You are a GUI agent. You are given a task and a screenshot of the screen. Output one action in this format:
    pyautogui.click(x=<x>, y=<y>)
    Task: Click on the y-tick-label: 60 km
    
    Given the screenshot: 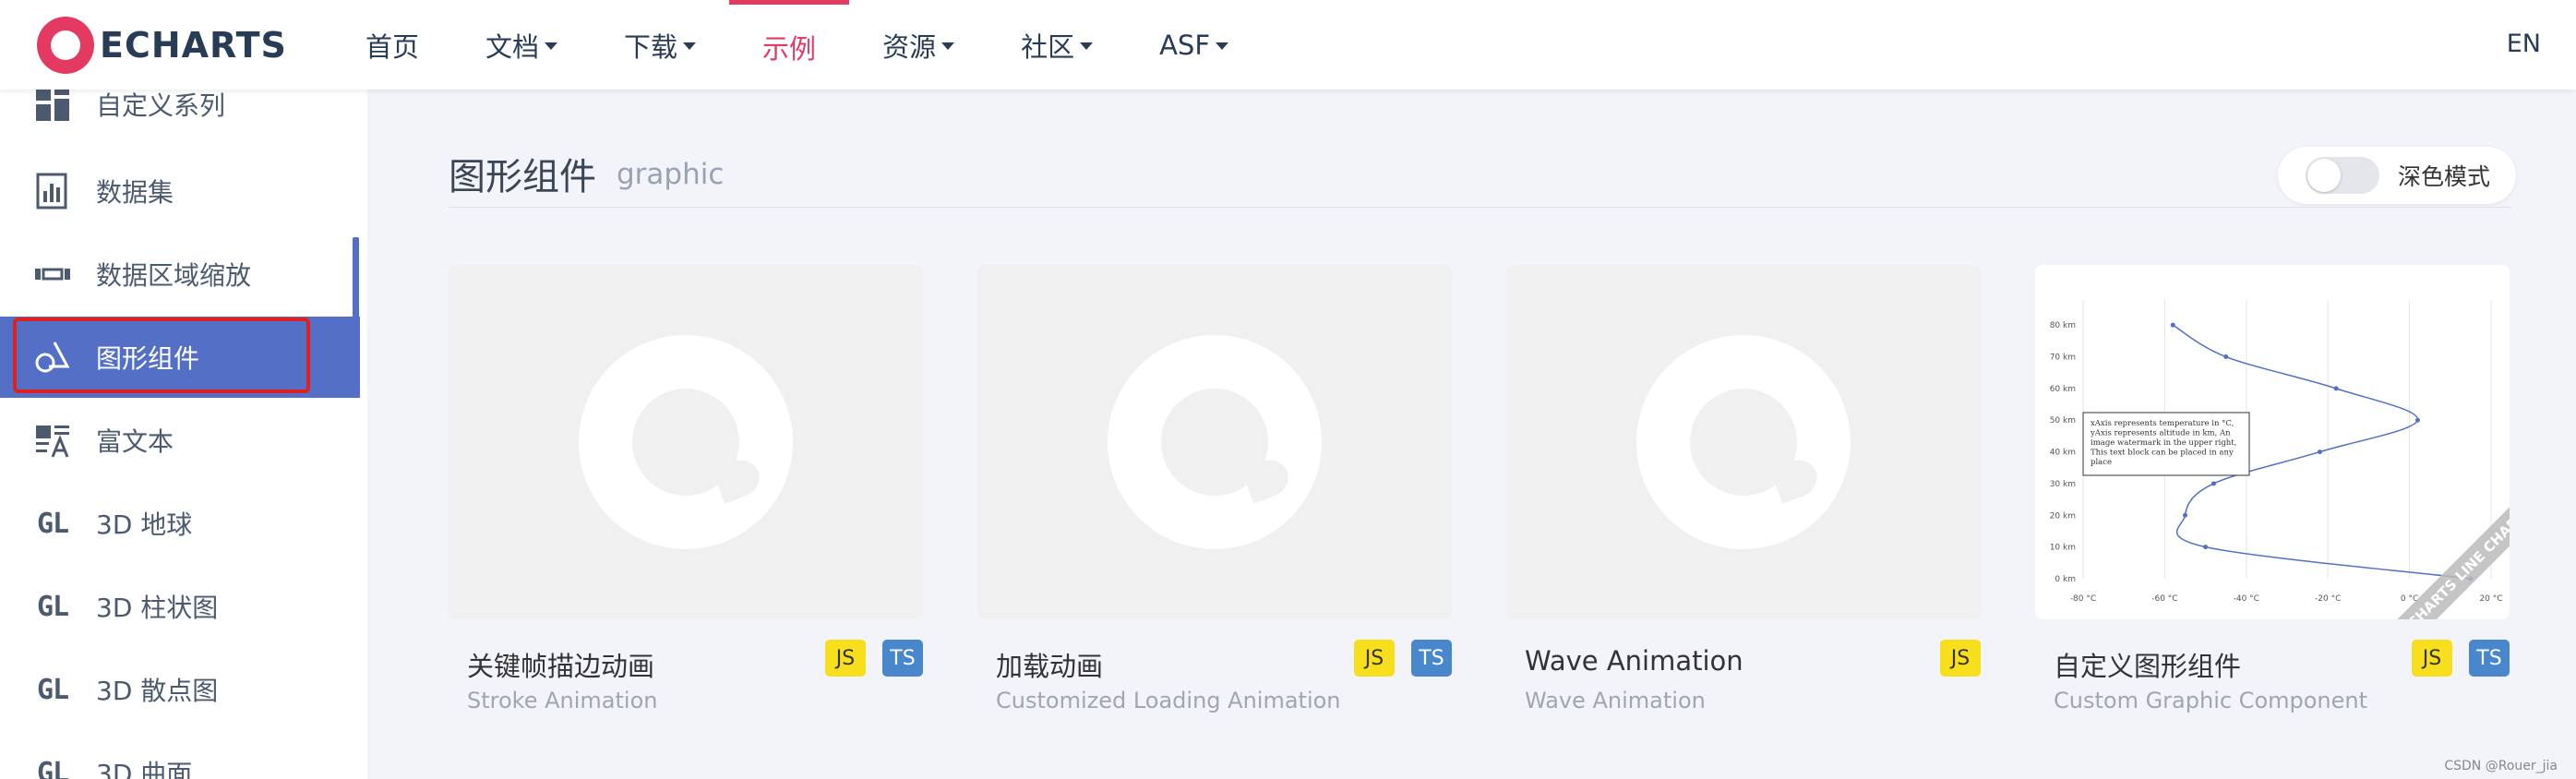 What is the action you would take?
    pyautogui.click(x=2063, y=389)
    